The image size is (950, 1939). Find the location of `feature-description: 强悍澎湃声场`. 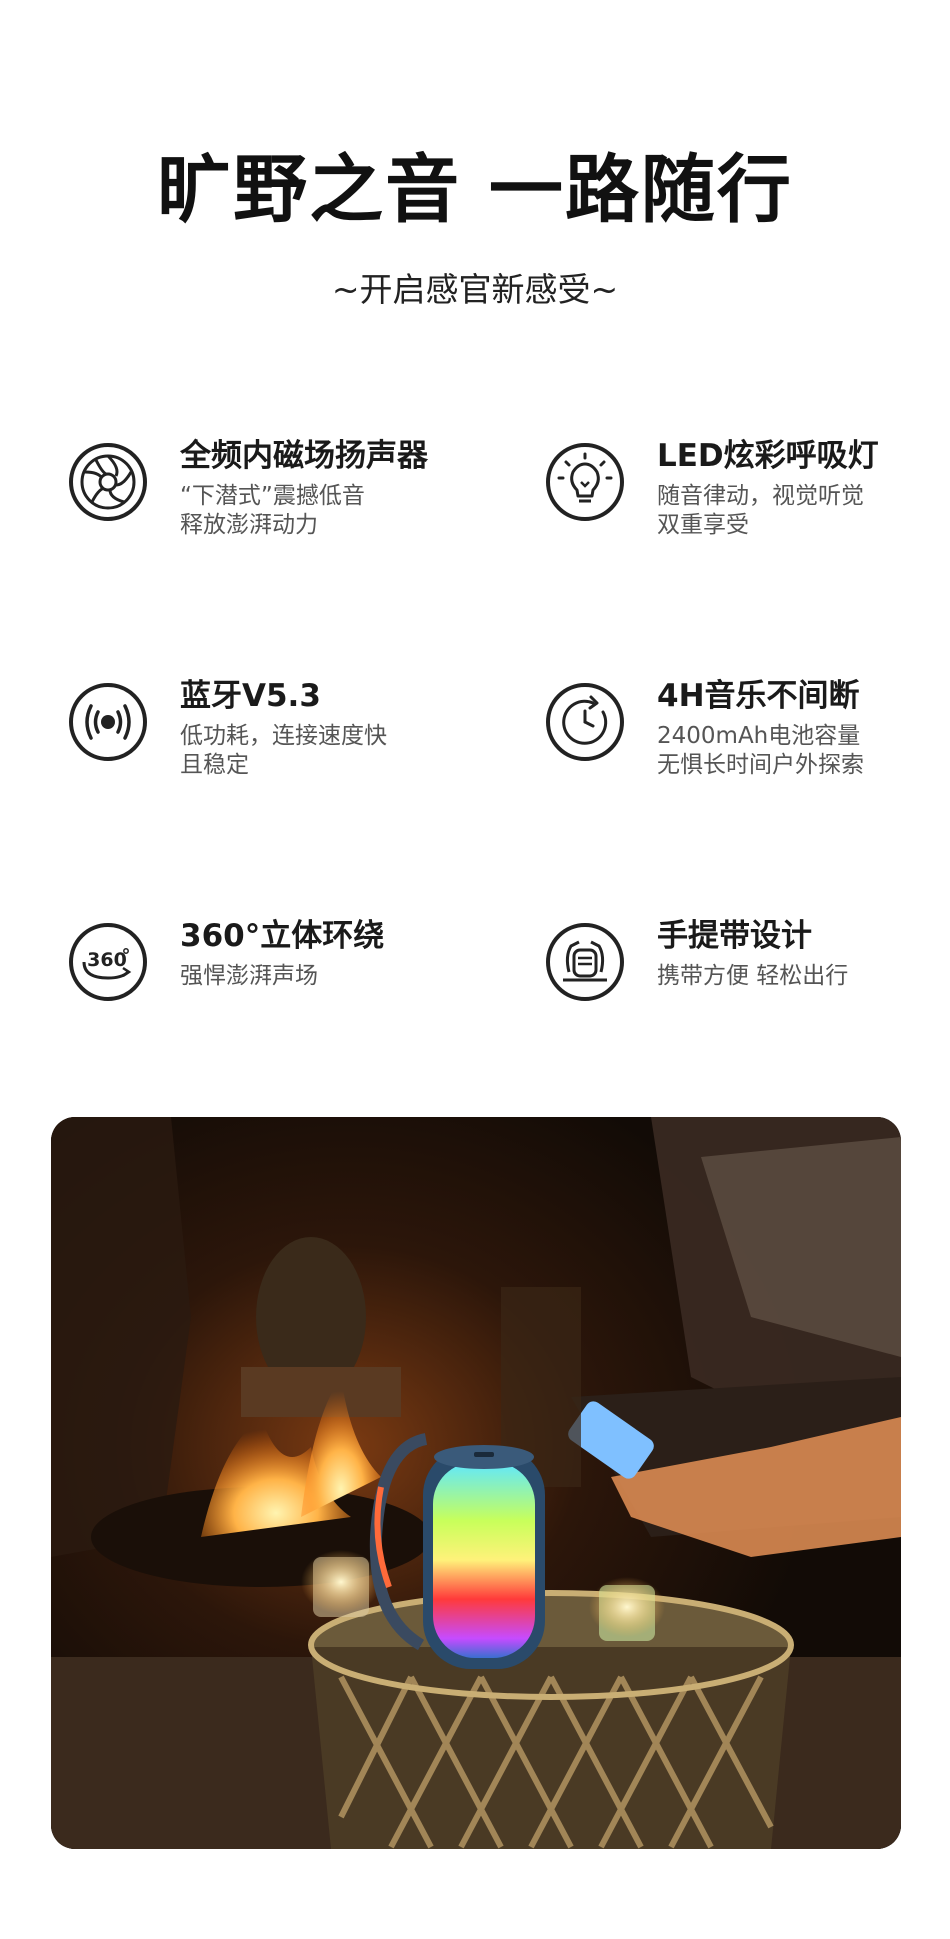

feature-description: 强悍澎湃声场 is located at coordinates (249, 976).